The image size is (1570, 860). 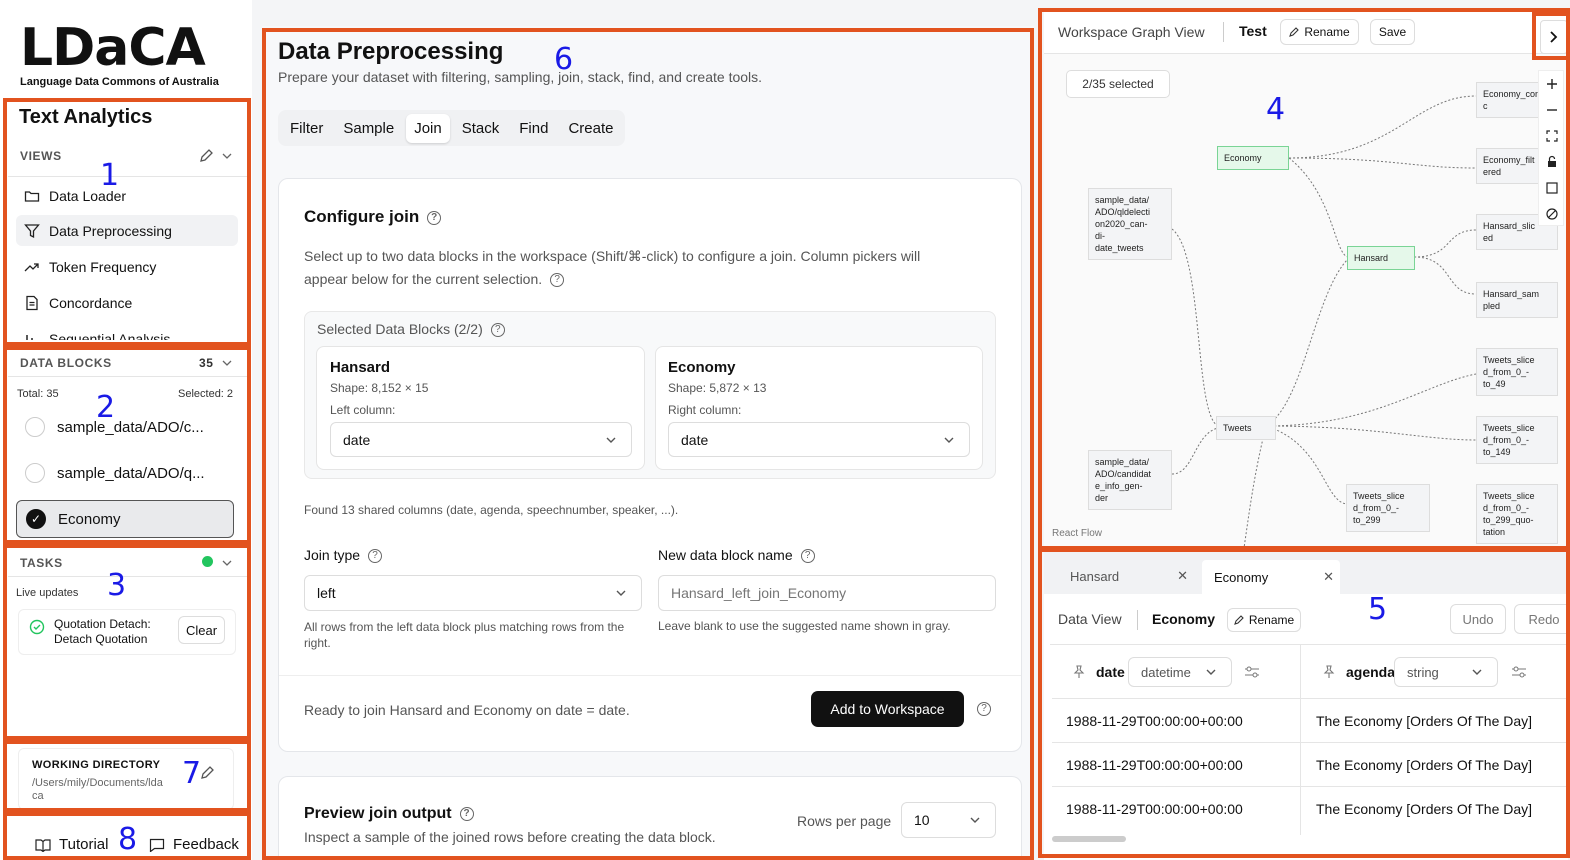 I want to click on horizontal-scrollbar, so click(x=1089, y=839).